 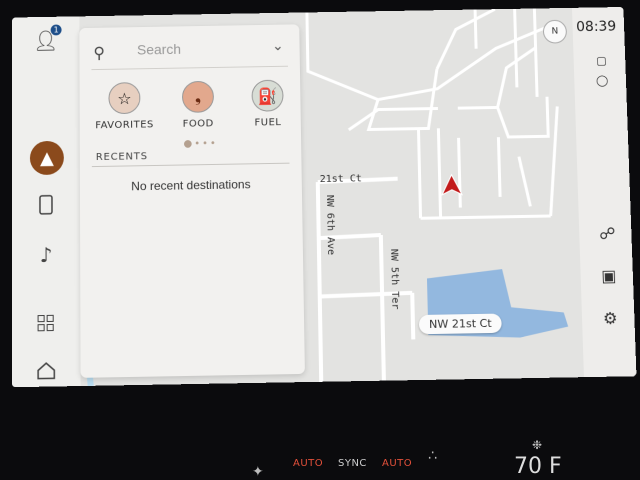 What do you see at coordinates (452, 184) in the screenshot?
I see `vehicle-position-icon` at bounding box center [452, 184].